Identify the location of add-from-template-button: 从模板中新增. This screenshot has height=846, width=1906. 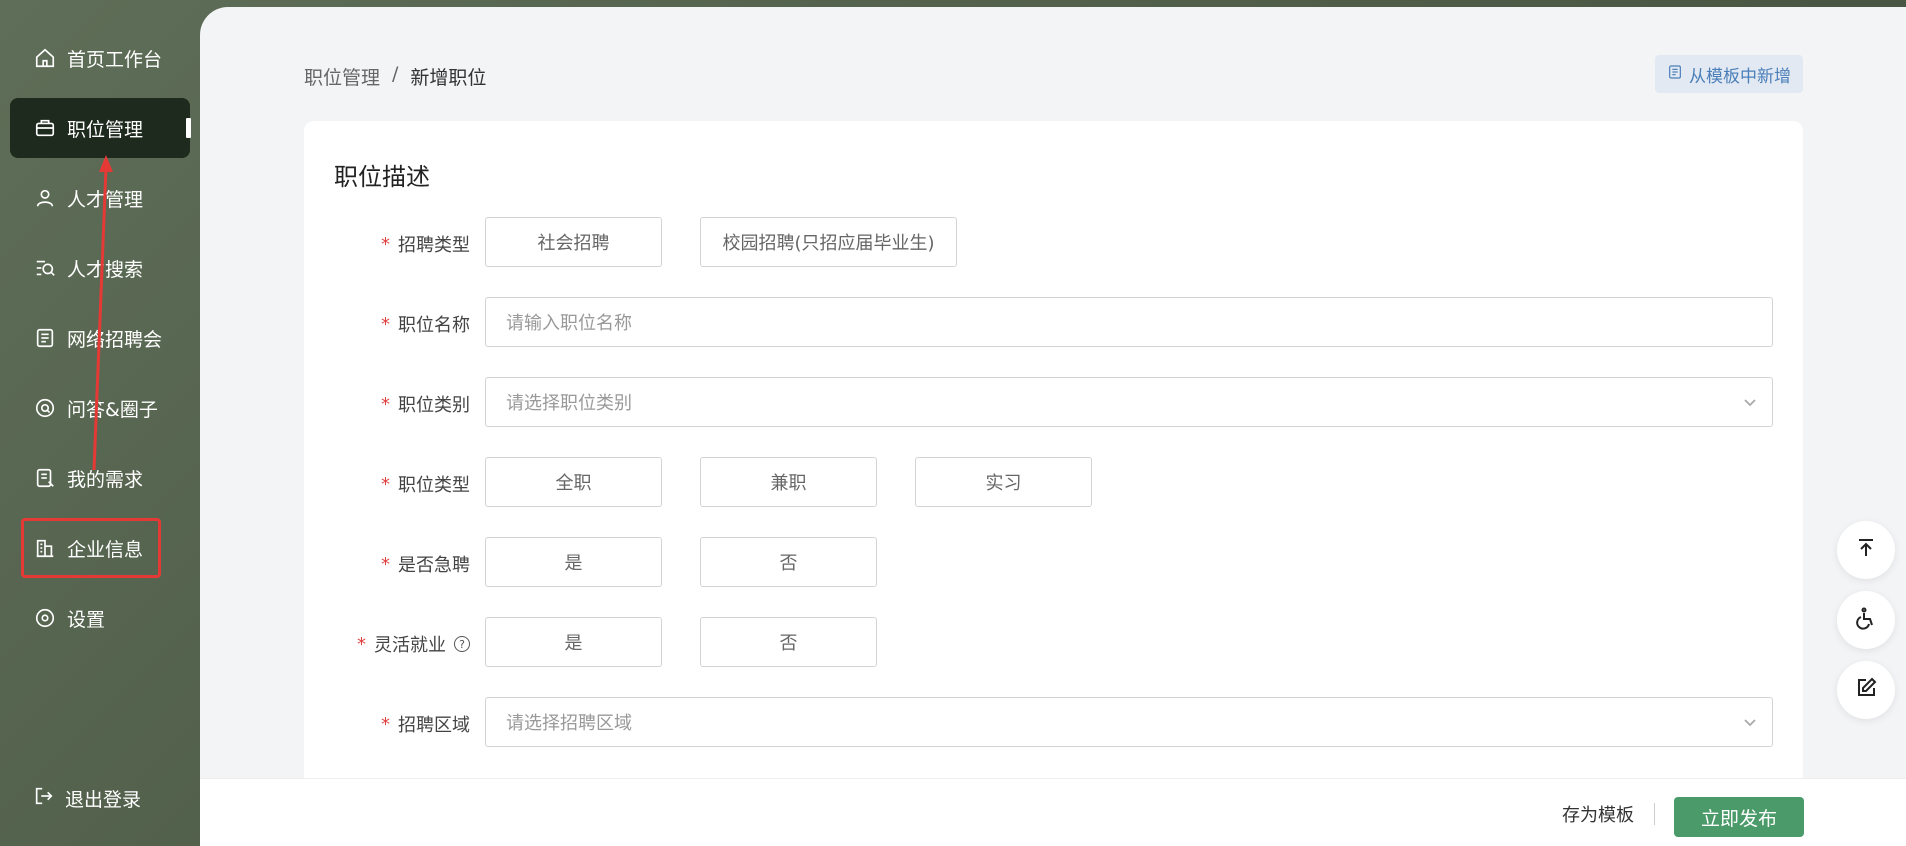
(1729, 74).